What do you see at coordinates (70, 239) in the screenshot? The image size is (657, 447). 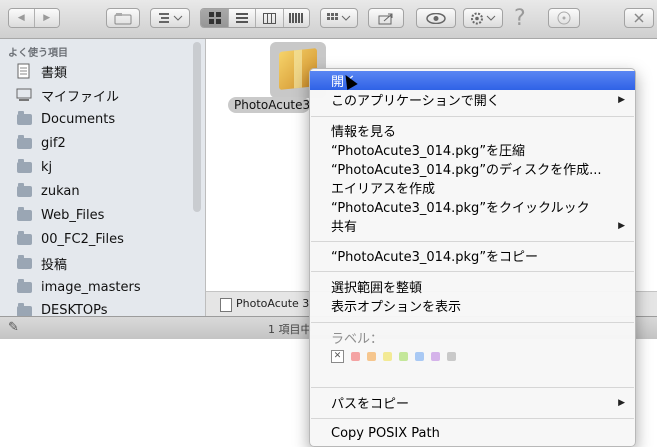 I see `sidebar-item-fc2-files: 00_FC2_Files` at bounding box center [70, 239].